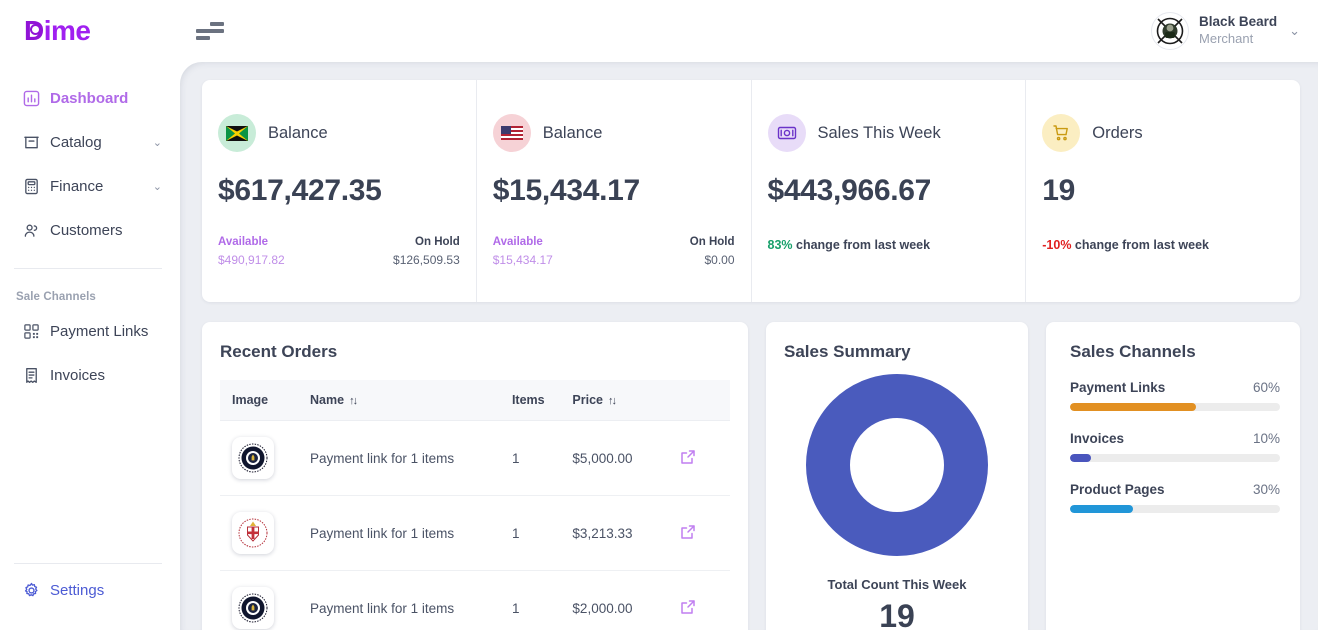  I want to click on sidebar-divider-bottom, so click(88, 563).